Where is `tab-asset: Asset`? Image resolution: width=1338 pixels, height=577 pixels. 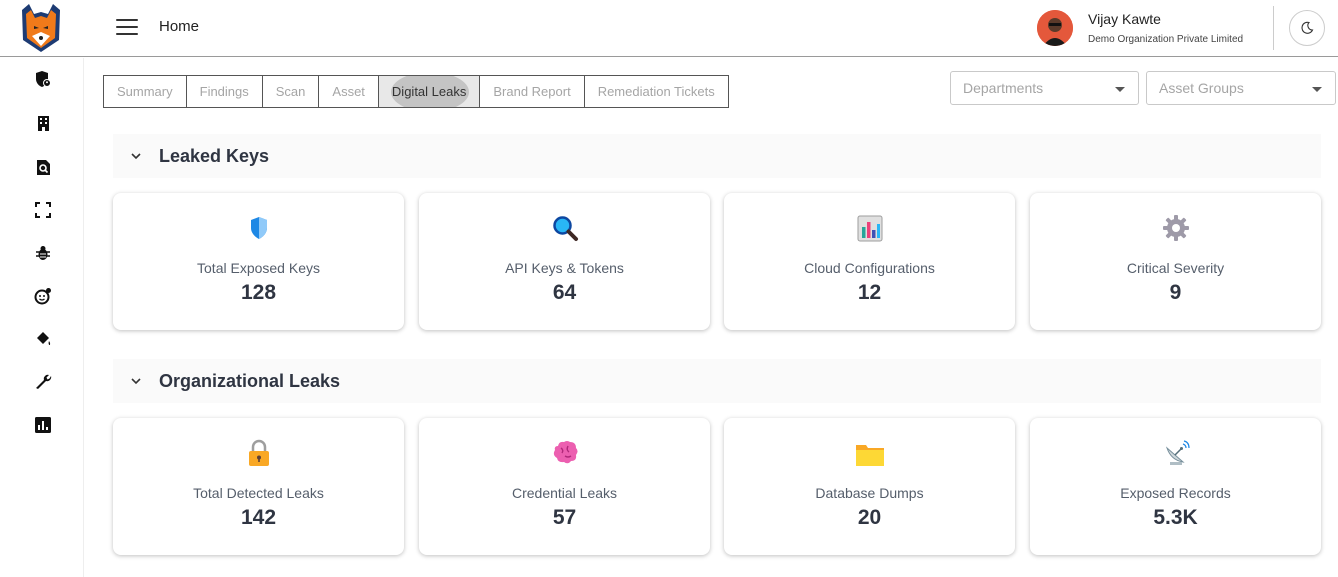 tab-asset: Asset is located at coordinates (349, 91).